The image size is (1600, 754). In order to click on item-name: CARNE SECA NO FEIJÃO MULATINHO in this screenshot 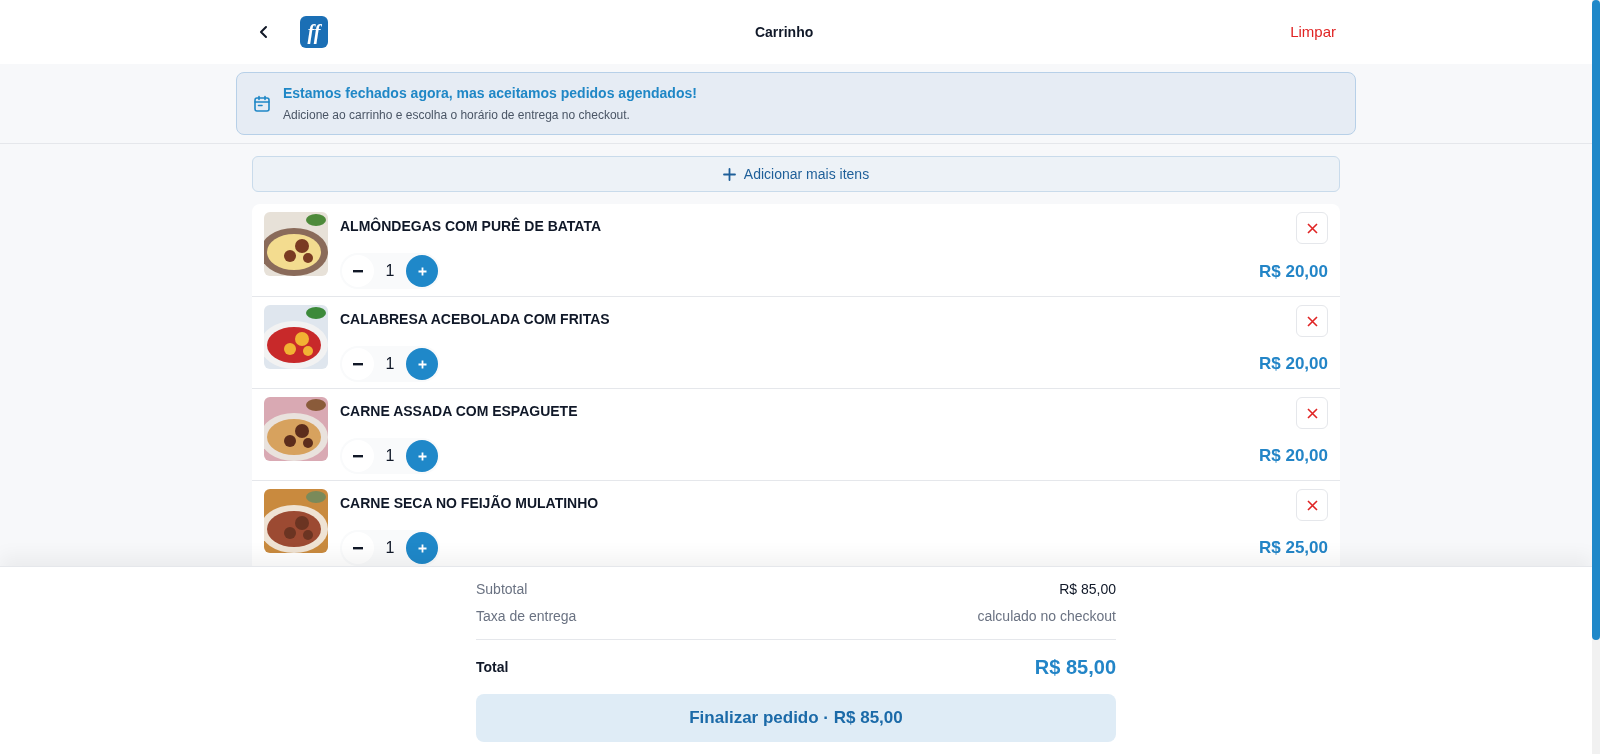, I will do `click(470, 503)`.